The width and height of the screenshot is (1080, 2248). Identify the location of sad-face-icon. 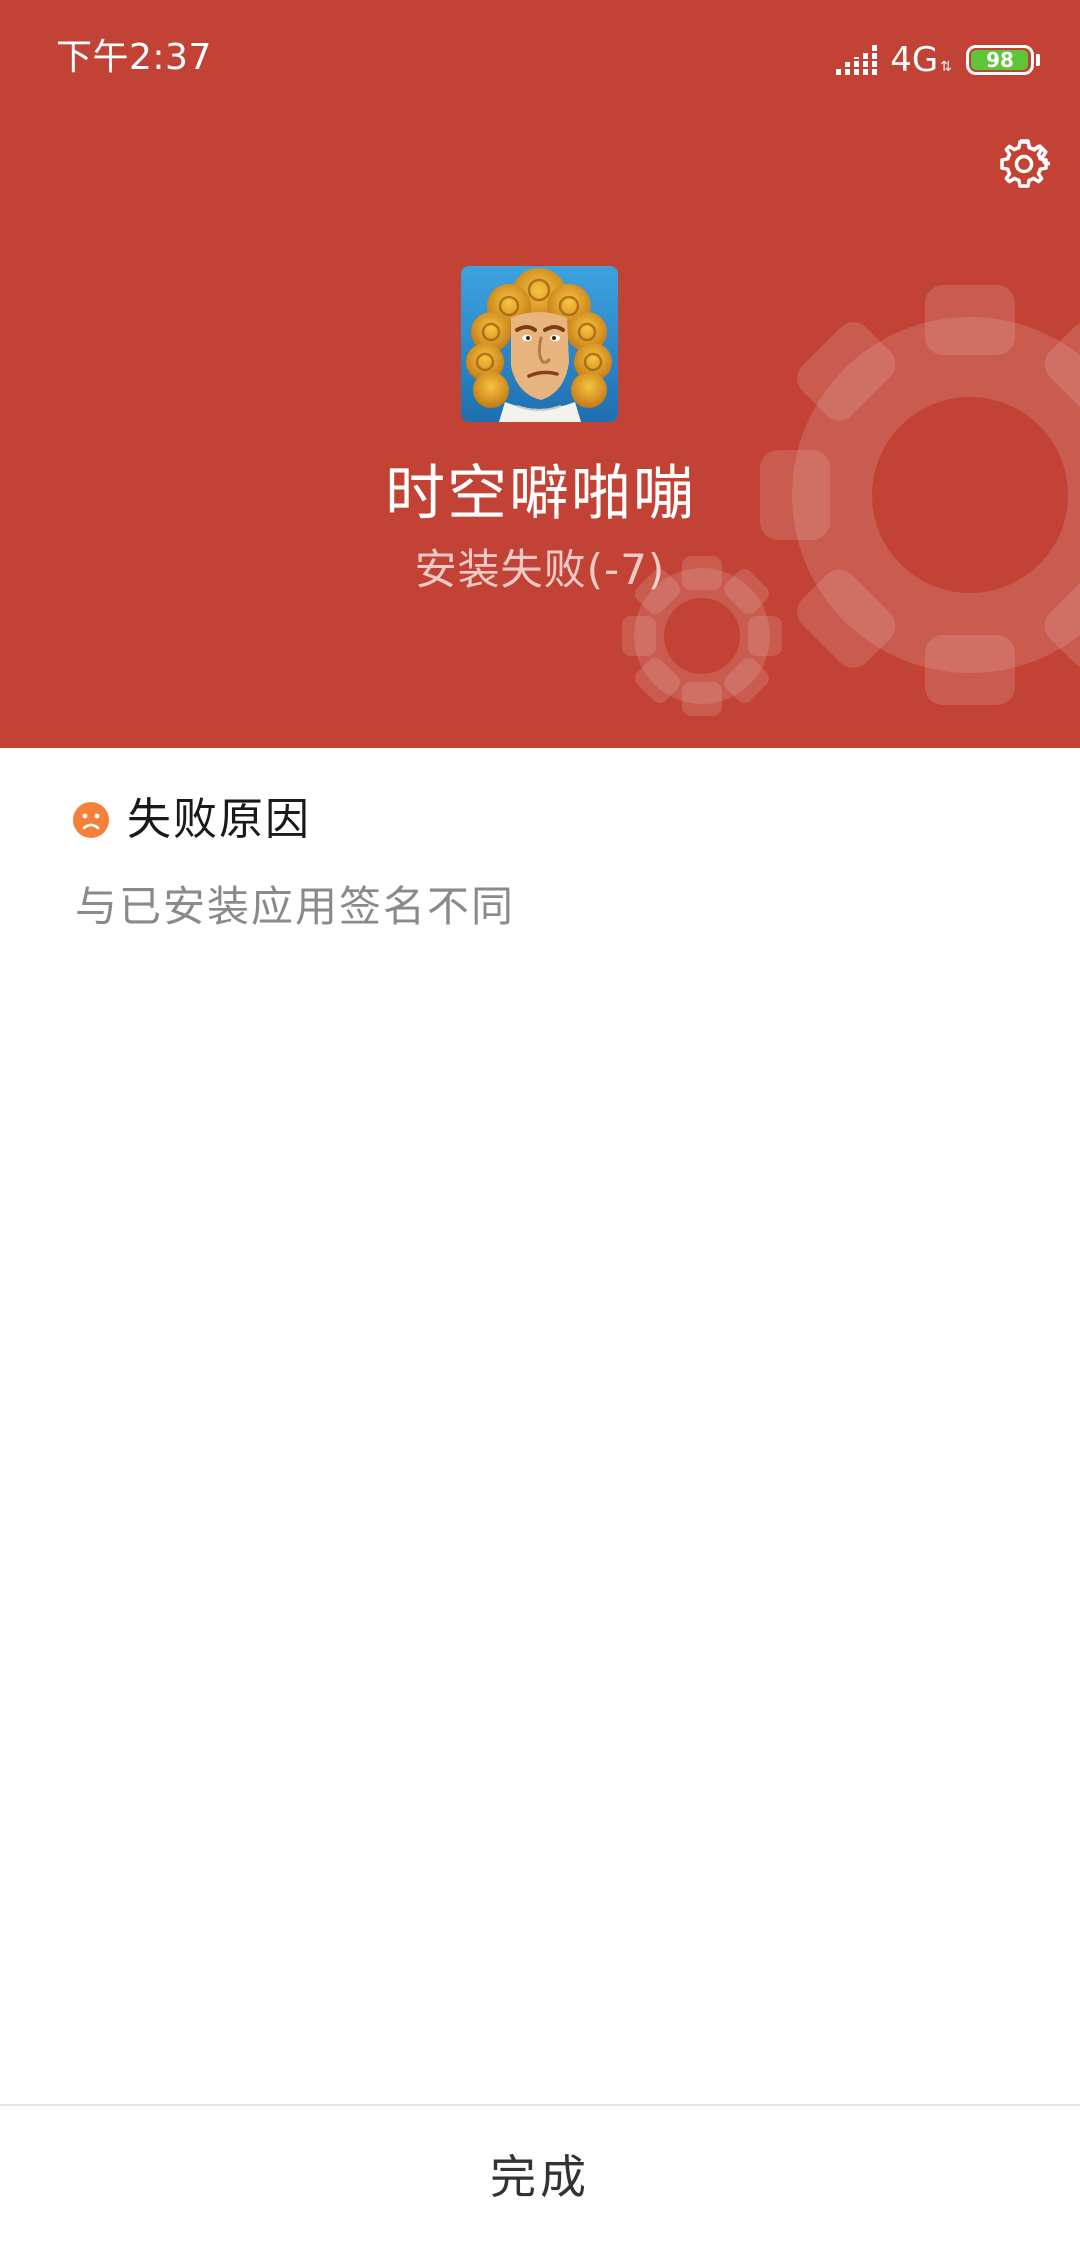
(91, 820).